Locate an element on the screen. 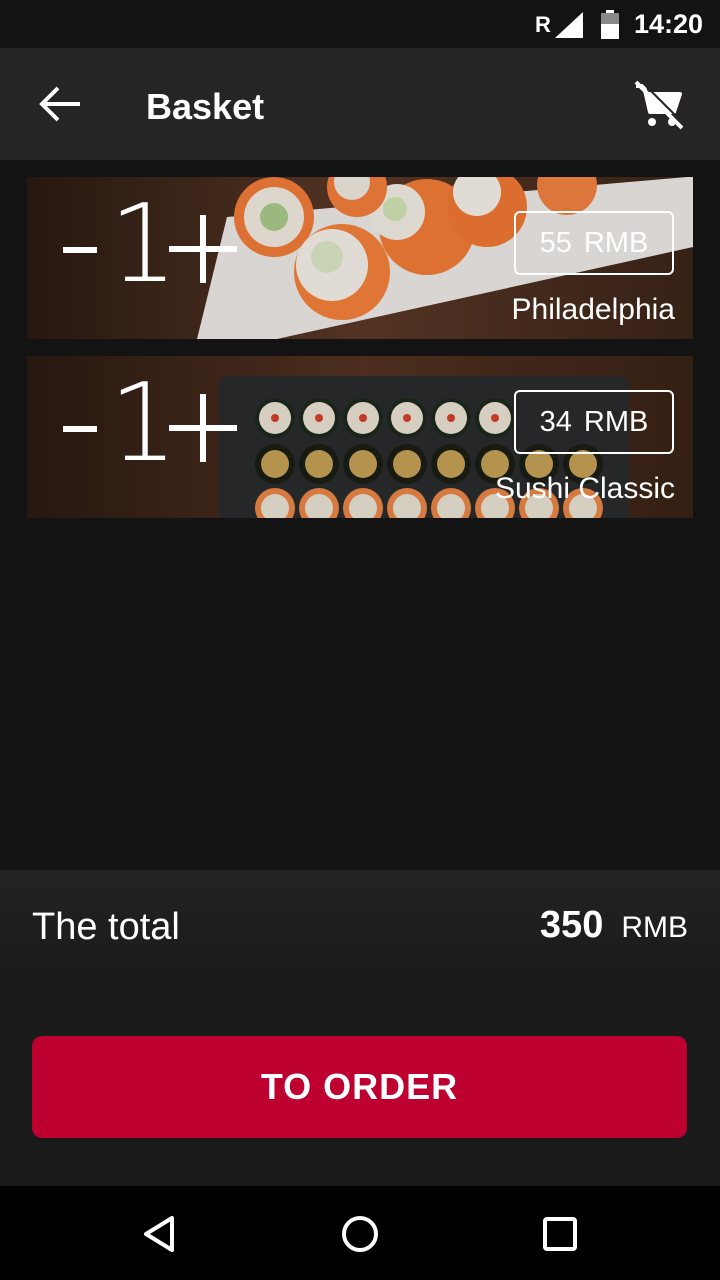 This screenshot has width=720, height=1280. signal-icon is located at coordinates (569, 25).